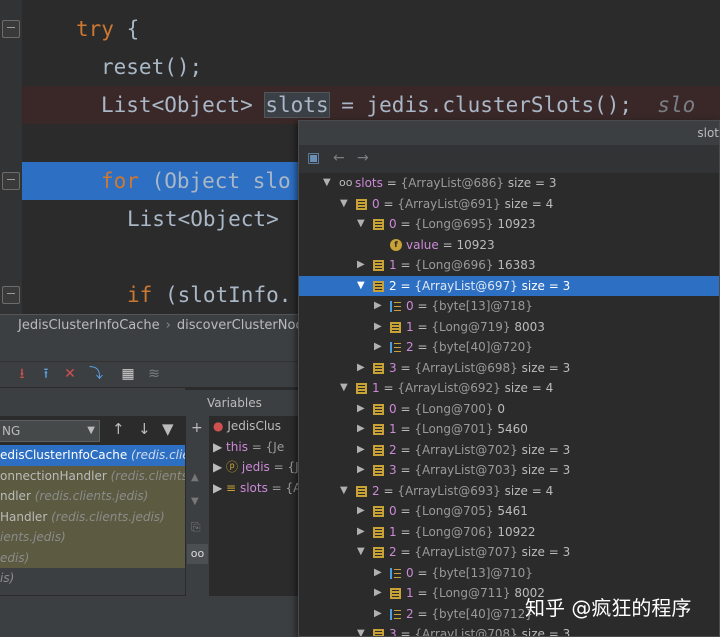 This screenshot has width=720, height=637. I want to click on back-arrow-icon: ←, so click(339, 158).